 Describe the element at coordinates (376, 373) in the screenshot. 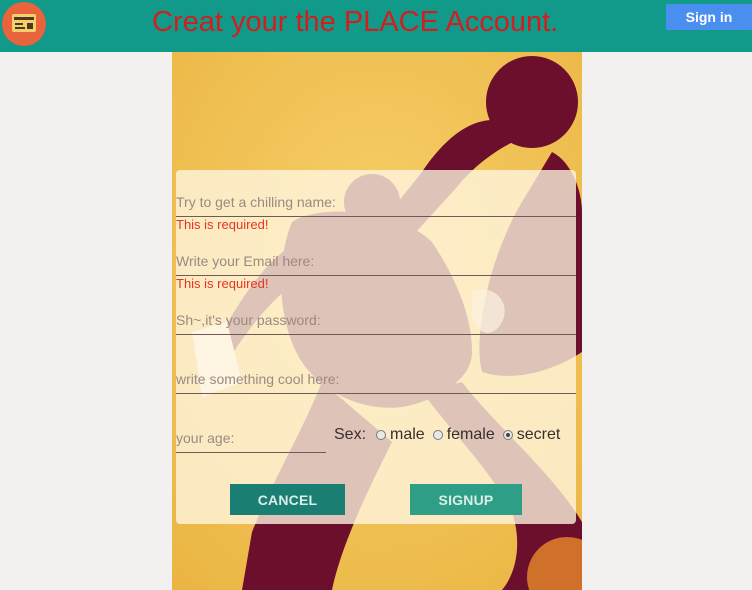

I see `bio-field: write something cool here:` at that location.